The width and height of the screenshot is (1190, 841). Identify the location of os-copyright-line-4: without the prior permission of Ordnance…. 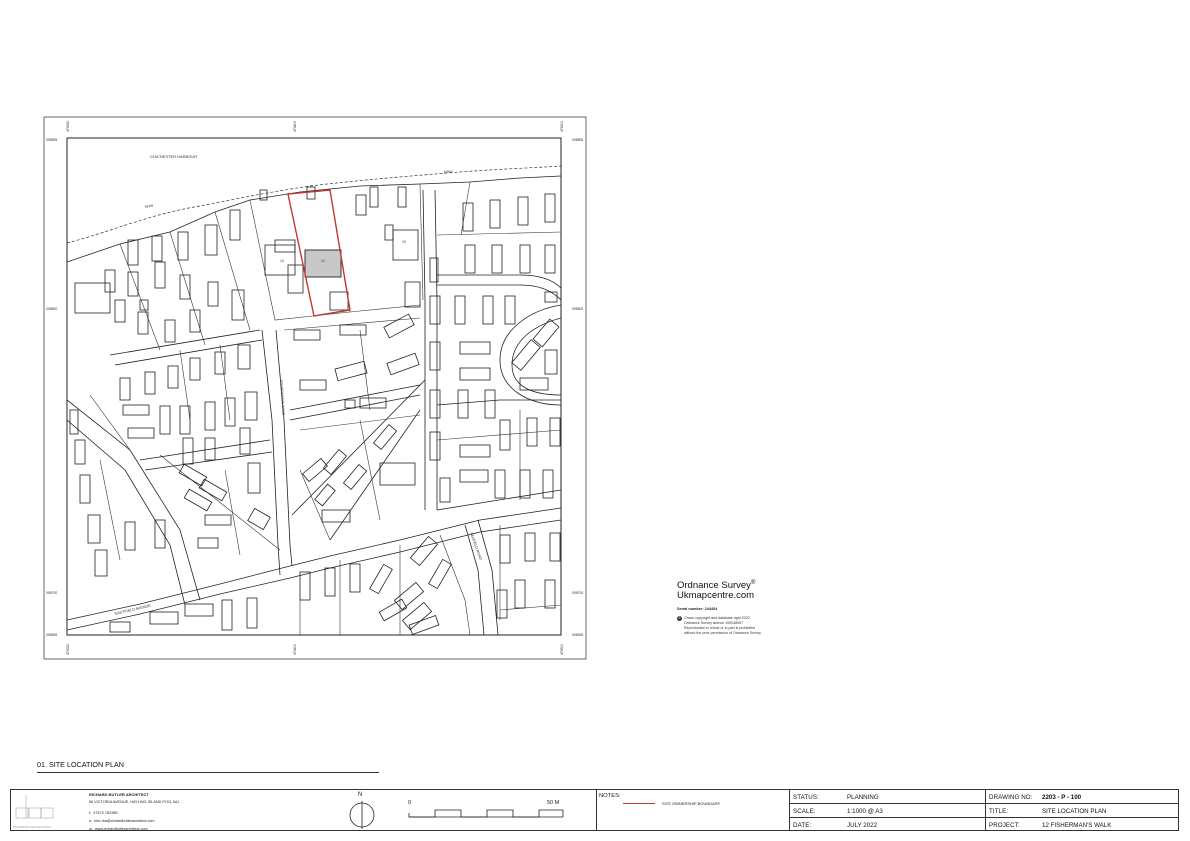
(722, 632).